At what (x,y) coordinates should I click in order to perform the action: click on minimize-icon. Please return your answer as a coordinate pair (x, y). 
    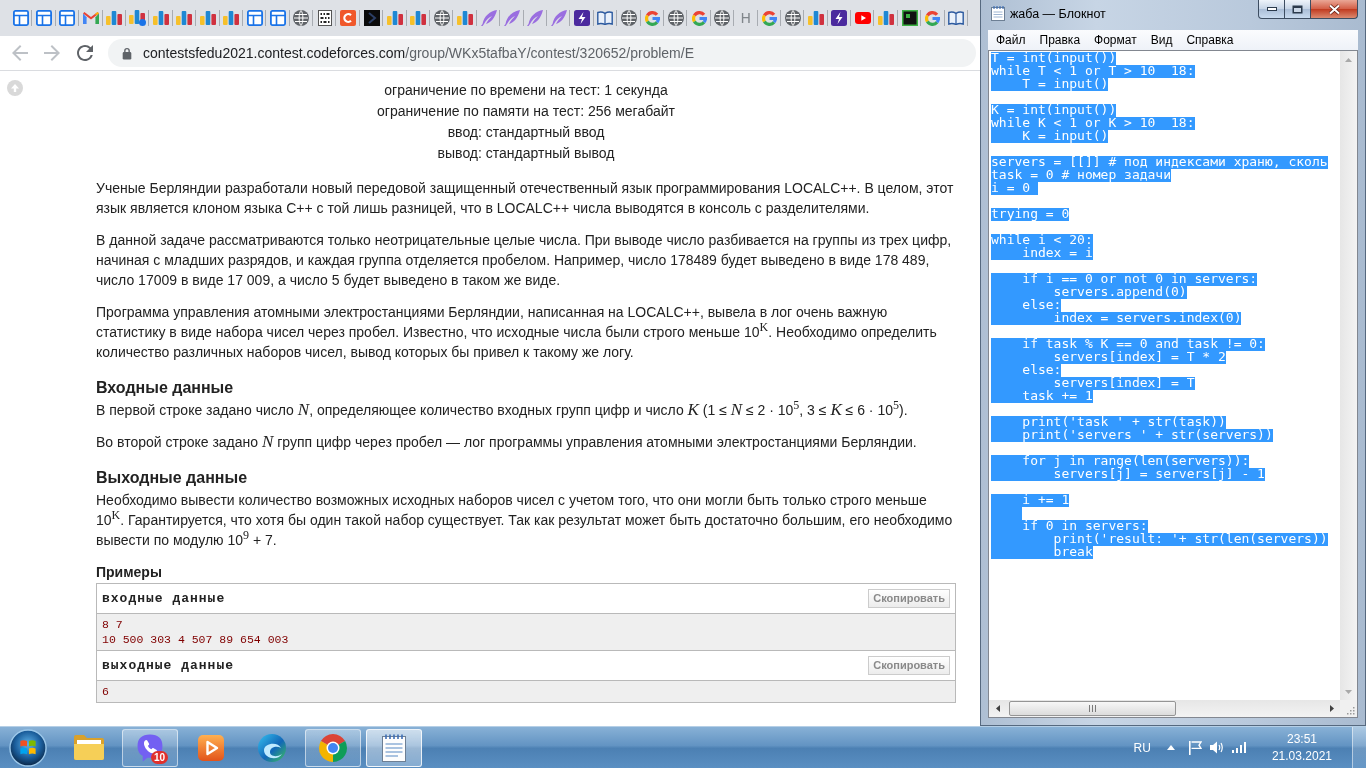
    Looking at the image, I should click on (1271, 9).